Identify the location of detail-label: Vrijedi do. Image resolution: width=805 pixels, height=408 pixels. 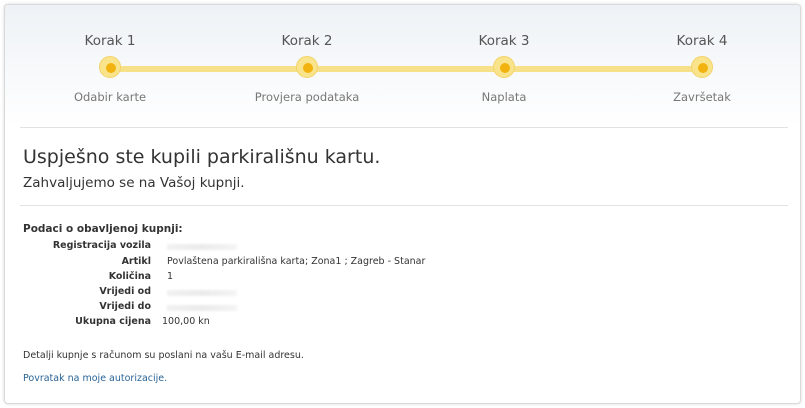
(125, 306).